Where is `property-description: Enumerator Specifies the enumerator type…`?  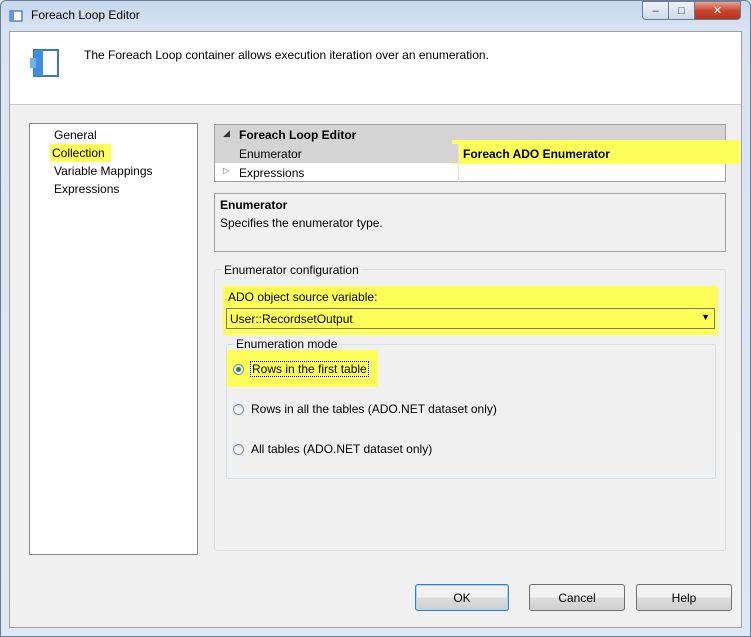 property-description: Enumerator Specifies the enumerator type… is located at coordinates (470, 222).